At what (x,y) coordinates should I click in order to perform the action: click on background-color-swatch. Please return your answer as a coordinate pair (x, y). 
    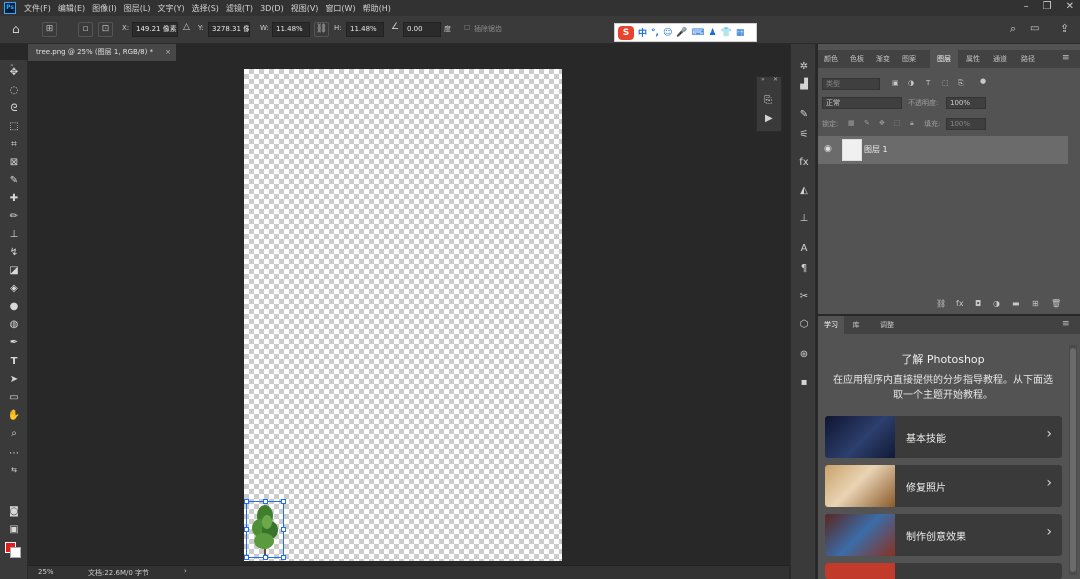
    Looking at the image, I should click on (15, 552).